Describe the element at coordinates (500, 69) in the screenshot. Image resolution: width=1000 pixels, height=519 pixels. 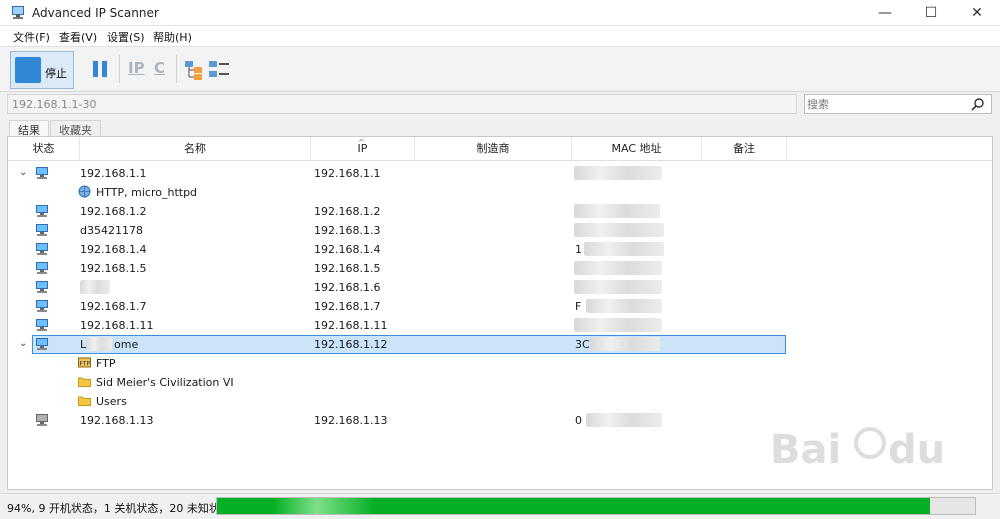
I see `toolbar: 停止 IP C` at that location.